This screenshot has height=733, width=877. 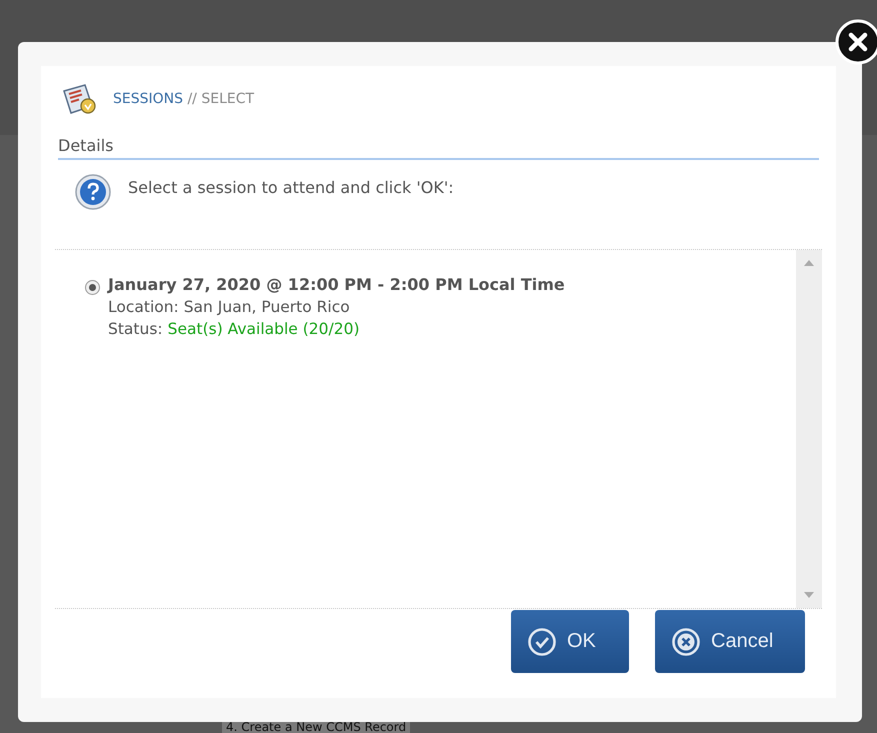 What do you see at coordinates (809, 263) in the screenshot?
I see `scroll-up-icon` at bounding box center [809, 263].